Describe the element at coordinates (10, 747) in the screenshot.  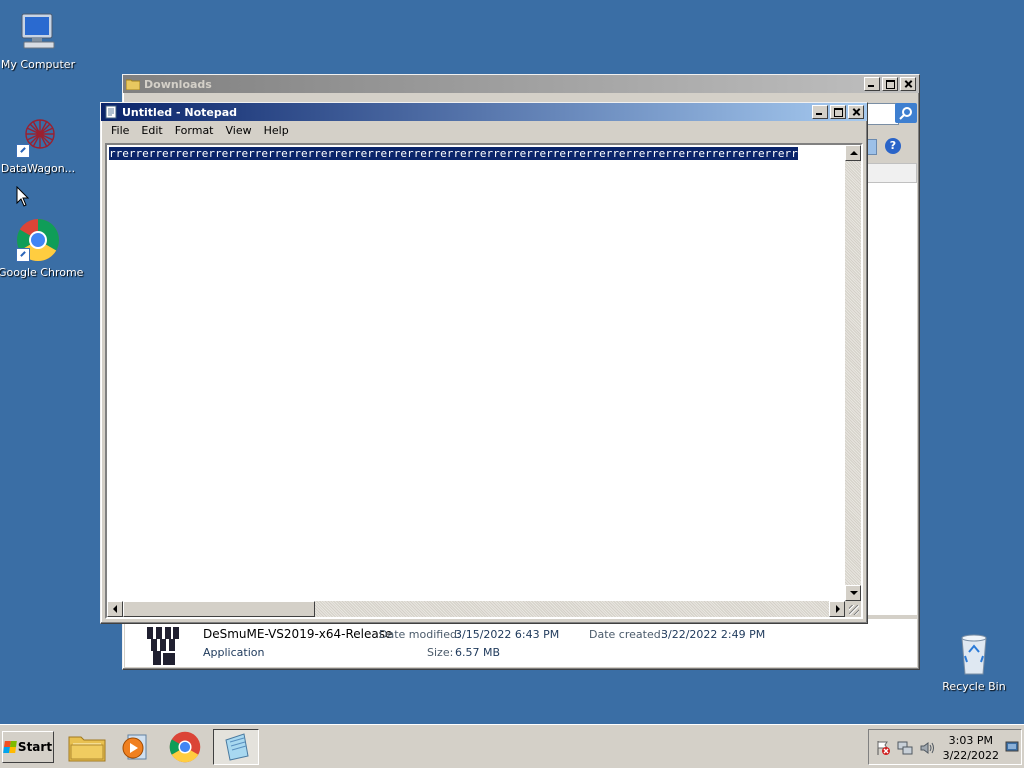
I see `windows-flag-icon` at that location.